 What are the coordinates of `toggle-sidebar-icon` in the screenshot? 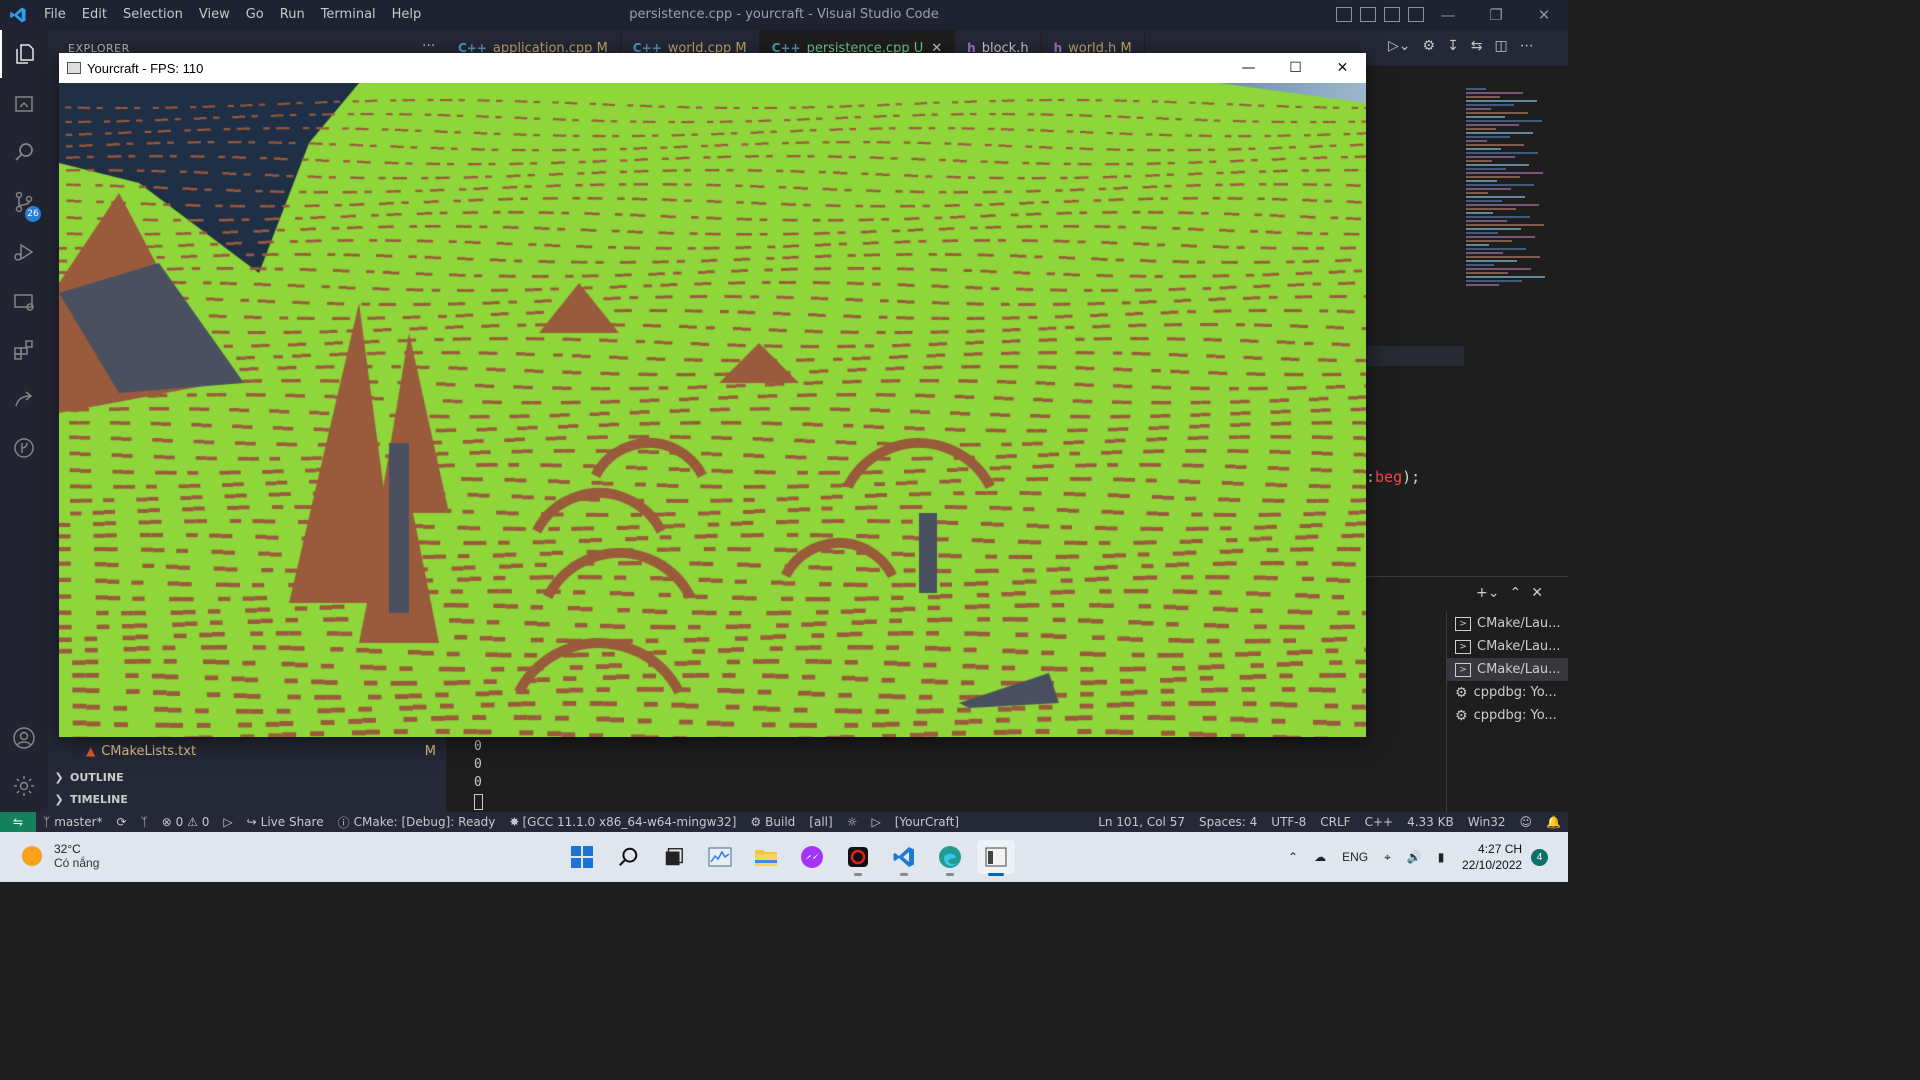 It's located at (1344, 14).